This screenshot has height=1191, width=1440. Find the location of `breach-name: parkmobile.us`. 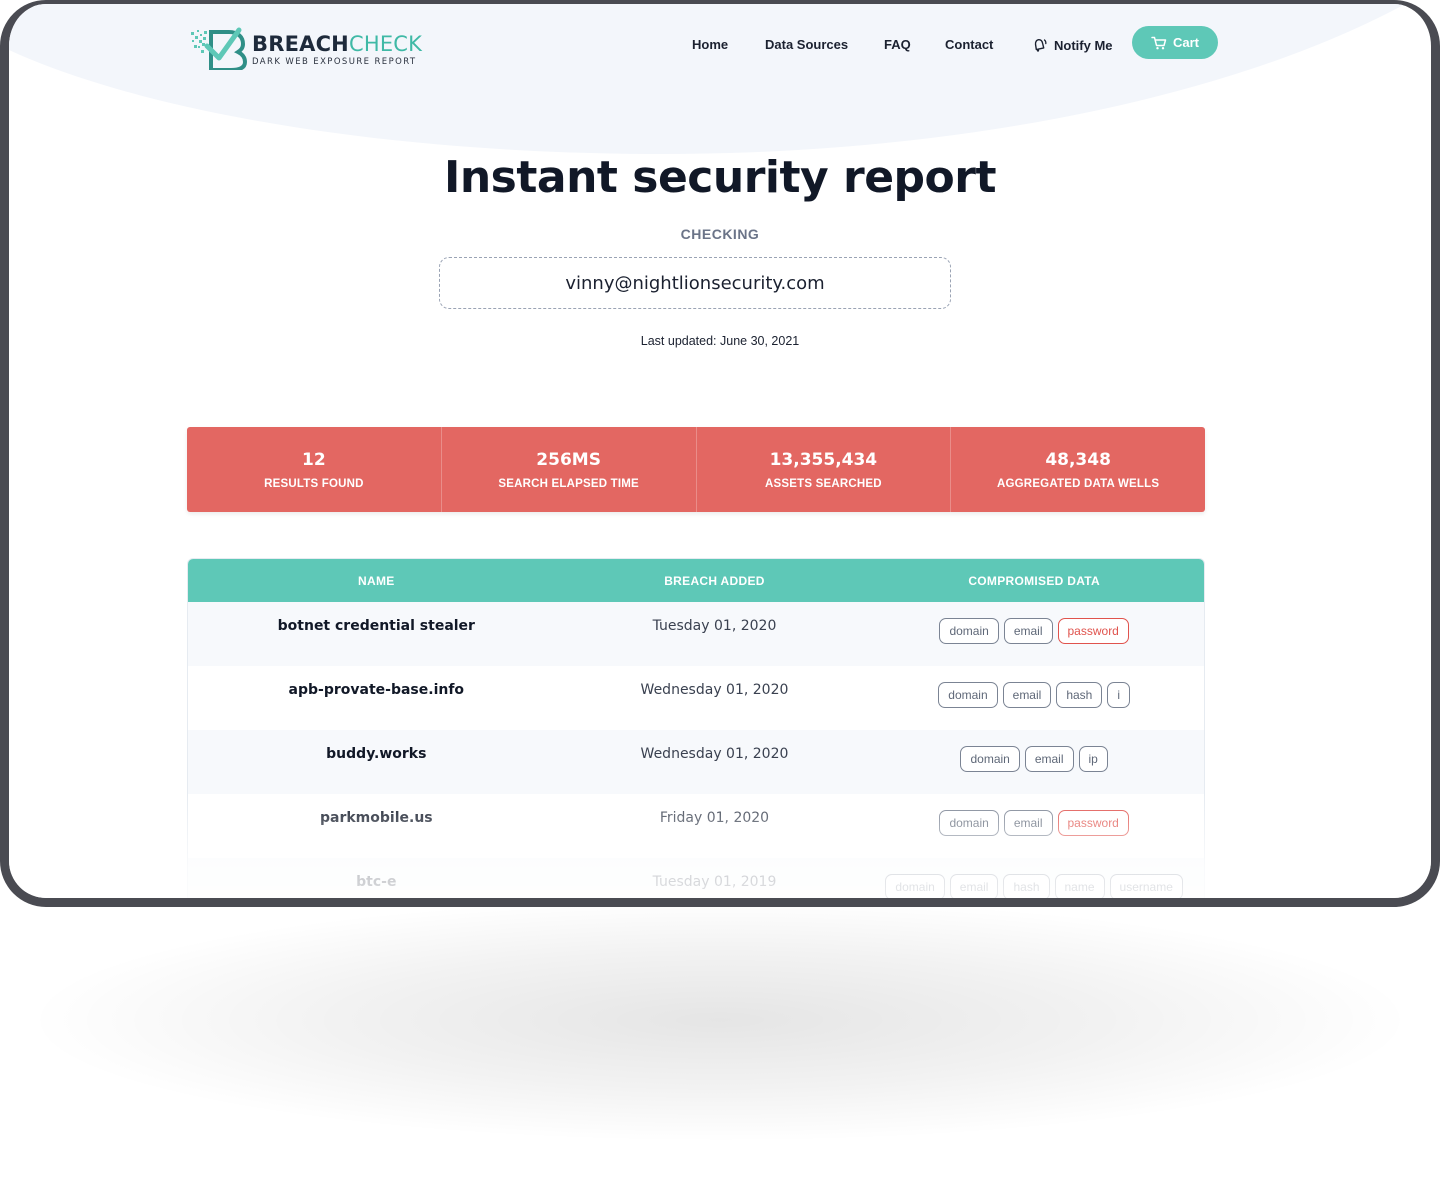

breach-name: parkmobile.us is located at coordinates (376, 818).